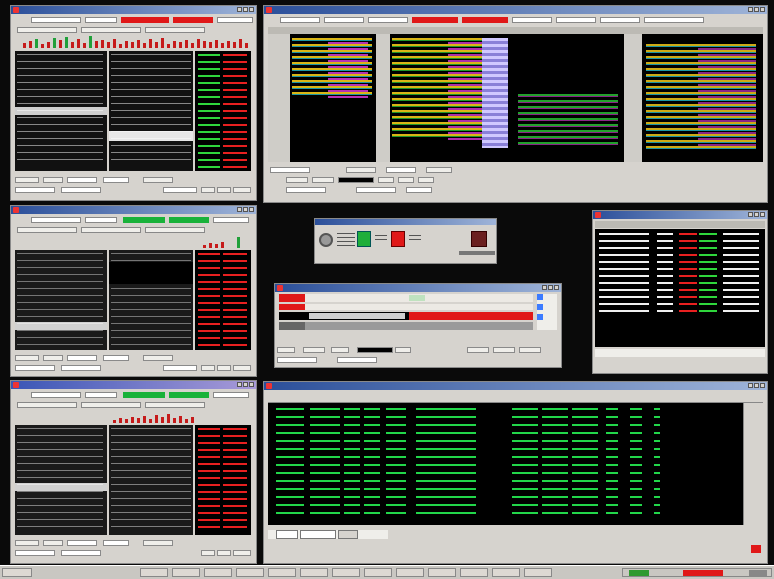  Describe the element at coordinates (180, 368) in the screenshot. I see `type-select` at that location.